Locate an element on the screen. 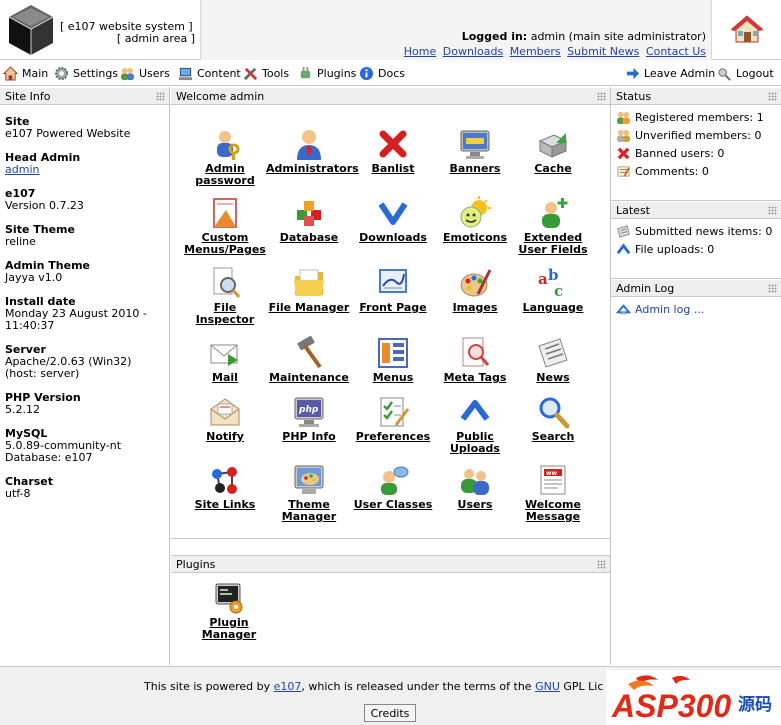 Image resolution: width=781 pixels, height=725 pixels. admin-function-item-label: Users is located at coordinates (475, 505).